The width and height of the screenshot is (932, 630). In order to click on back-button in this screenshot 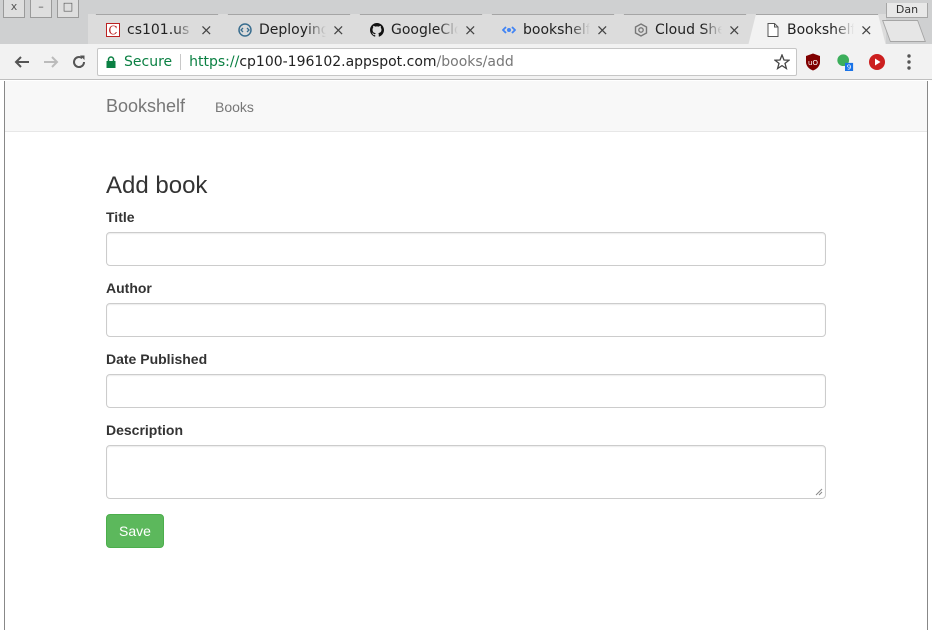, I will do `click(22, 62)`.